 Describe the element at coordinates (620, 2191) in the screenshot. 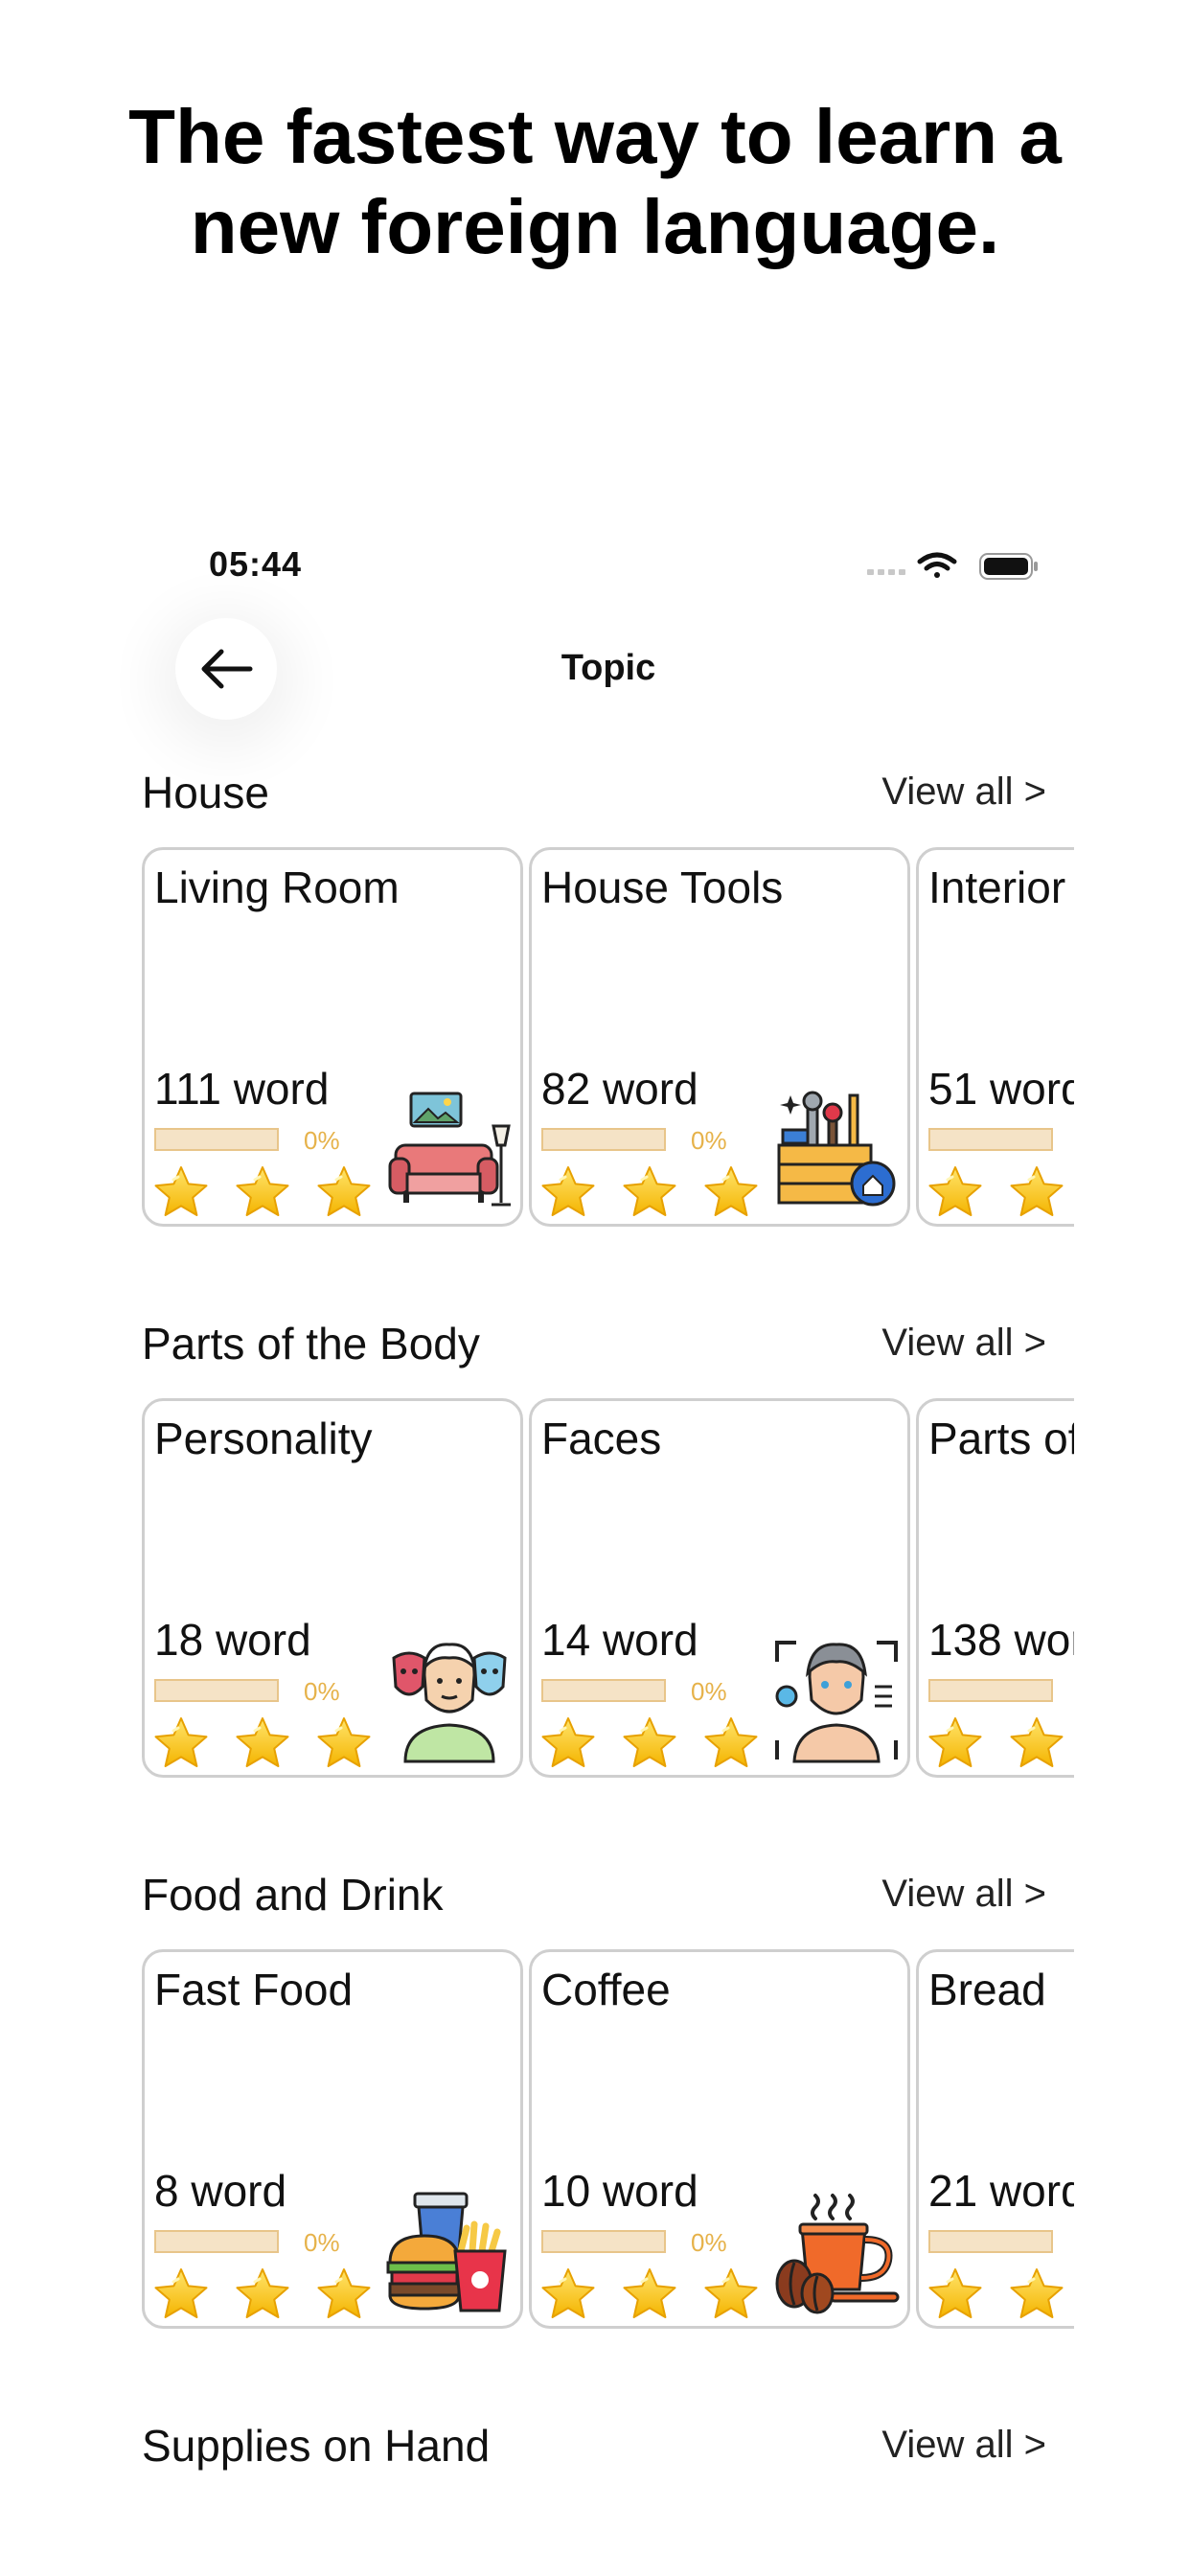

I see `word-count: 10 word` at that location.